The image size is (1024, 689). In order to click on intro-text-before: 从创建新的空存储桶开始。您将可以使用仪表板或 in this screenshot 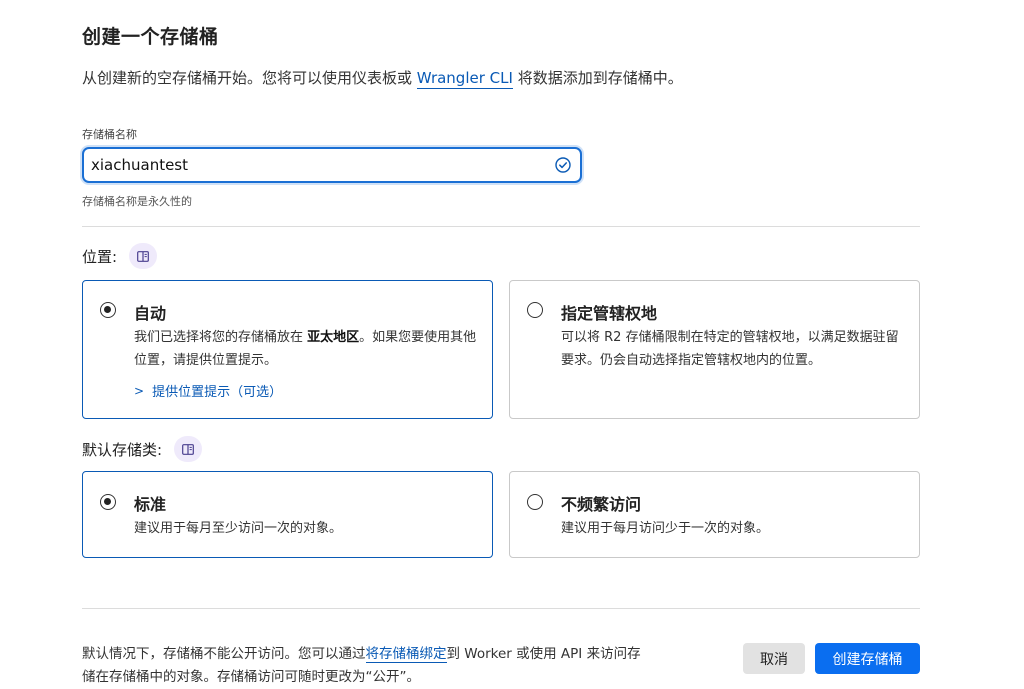, I will do `click(249, 78)`.